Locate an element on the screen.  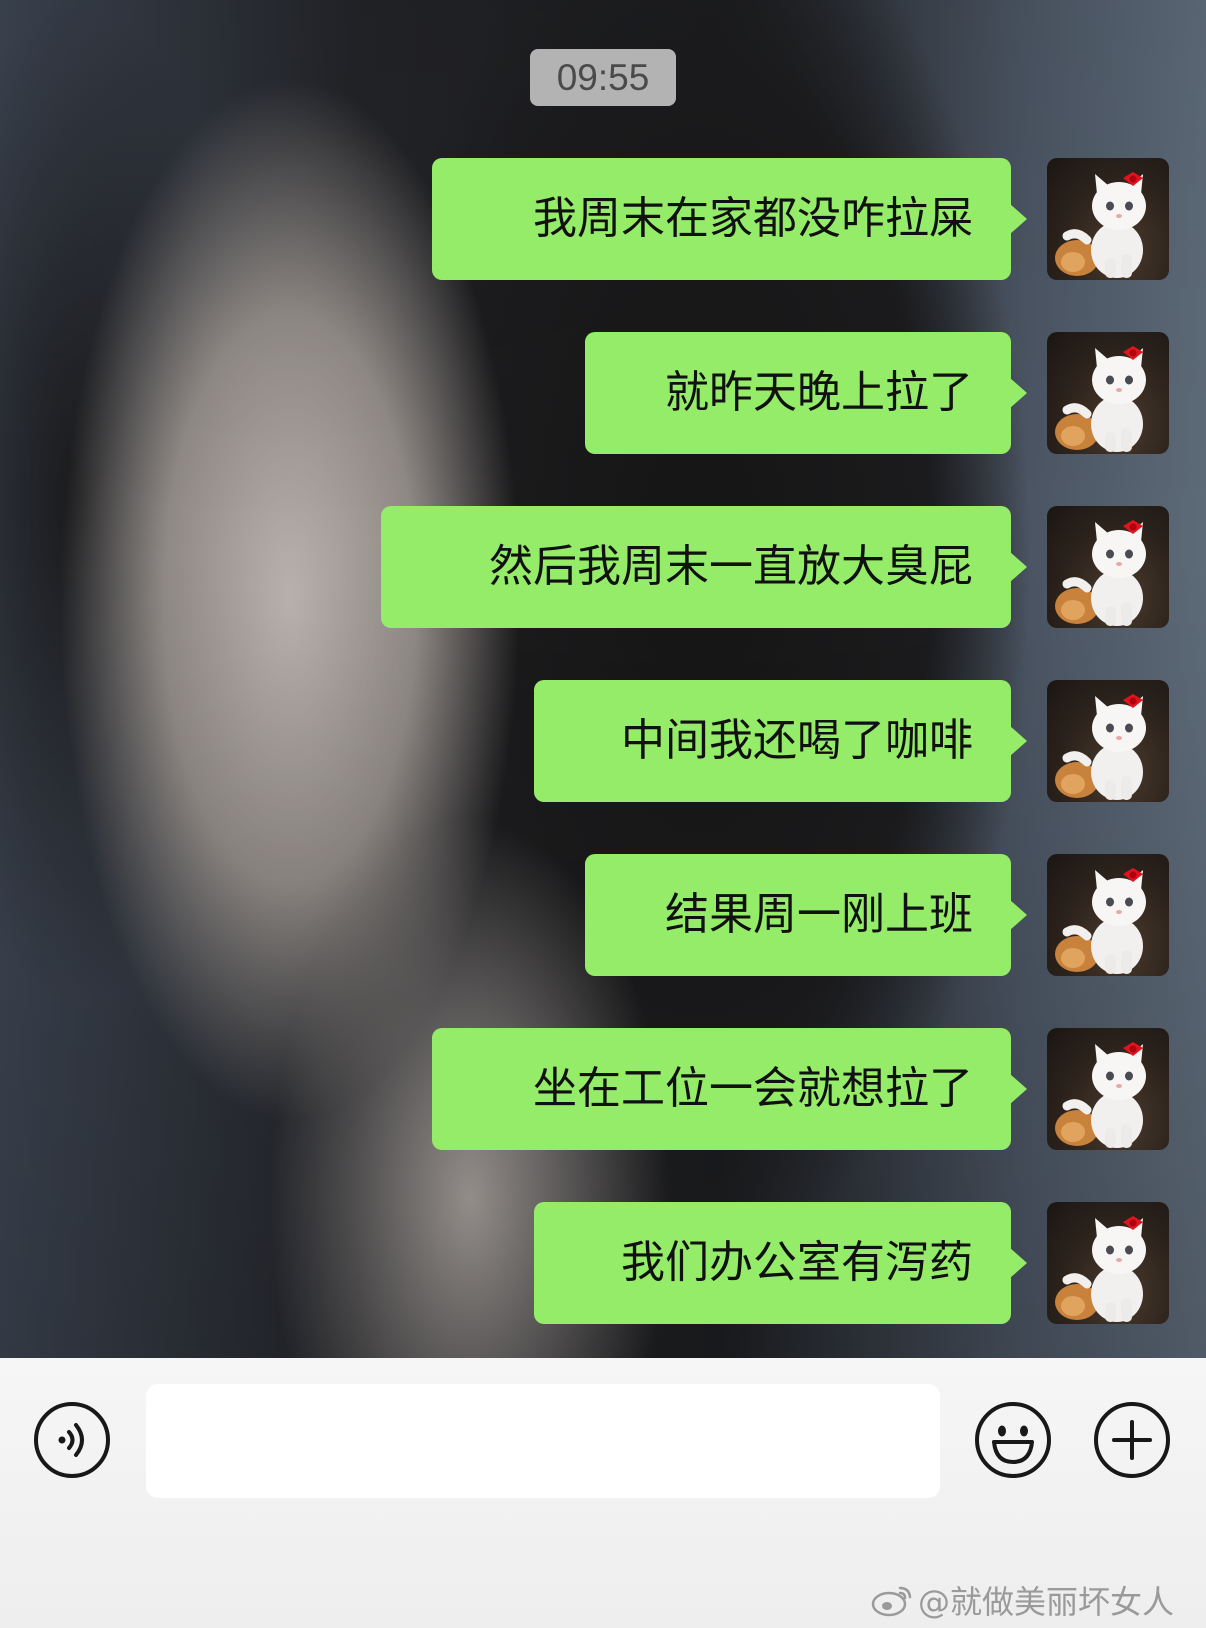
voice-icon is located at coordinates (72, 1440).